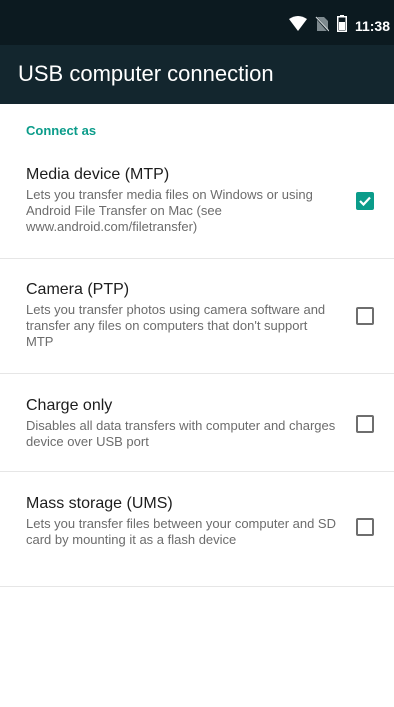  Describe the element at coordinates (365, 316) in the screenshot. I see `camera-checkbox` at that location.